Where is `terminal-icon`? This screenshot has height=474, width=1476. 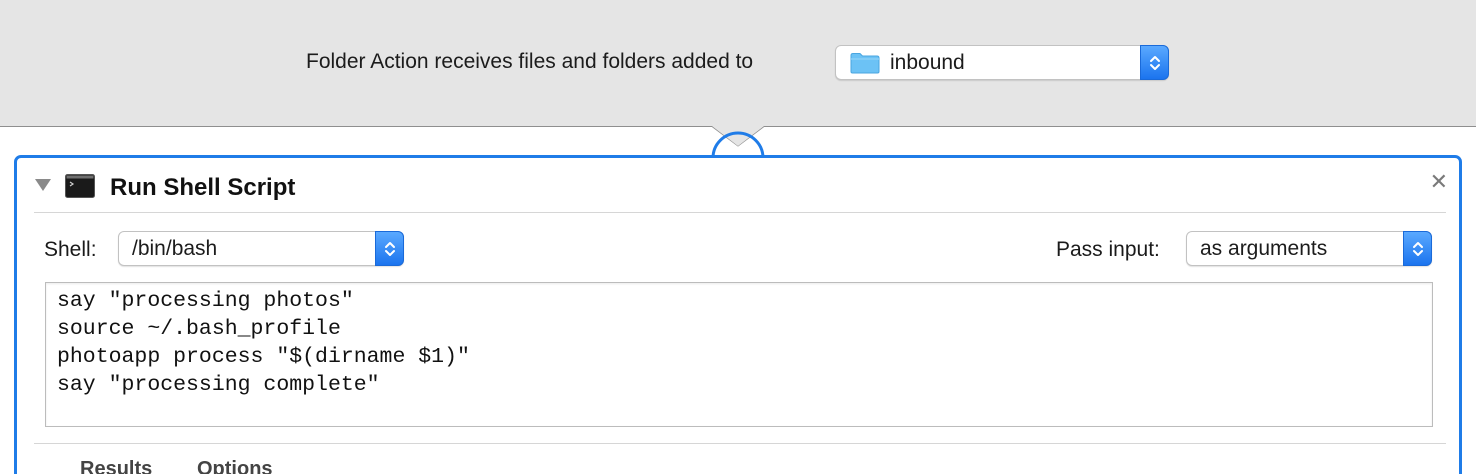
terminal-icon is located at coordinates (80, 188).